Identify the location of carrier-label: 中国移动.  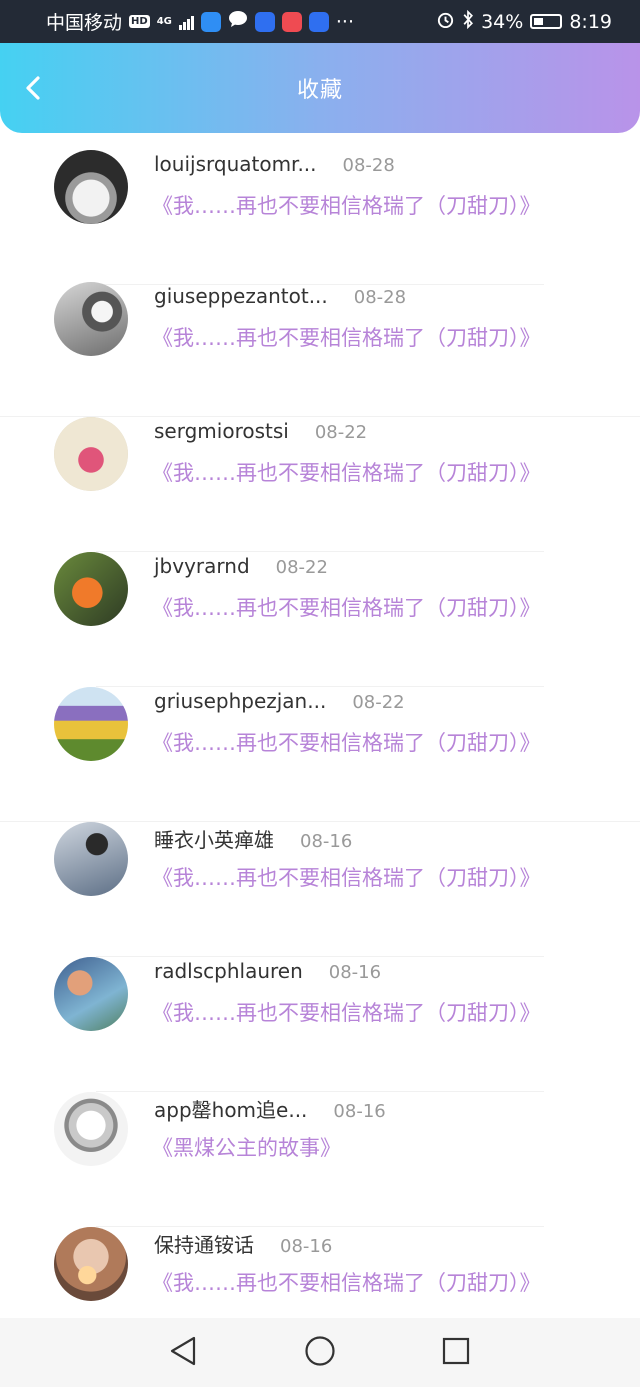
(84, 23).